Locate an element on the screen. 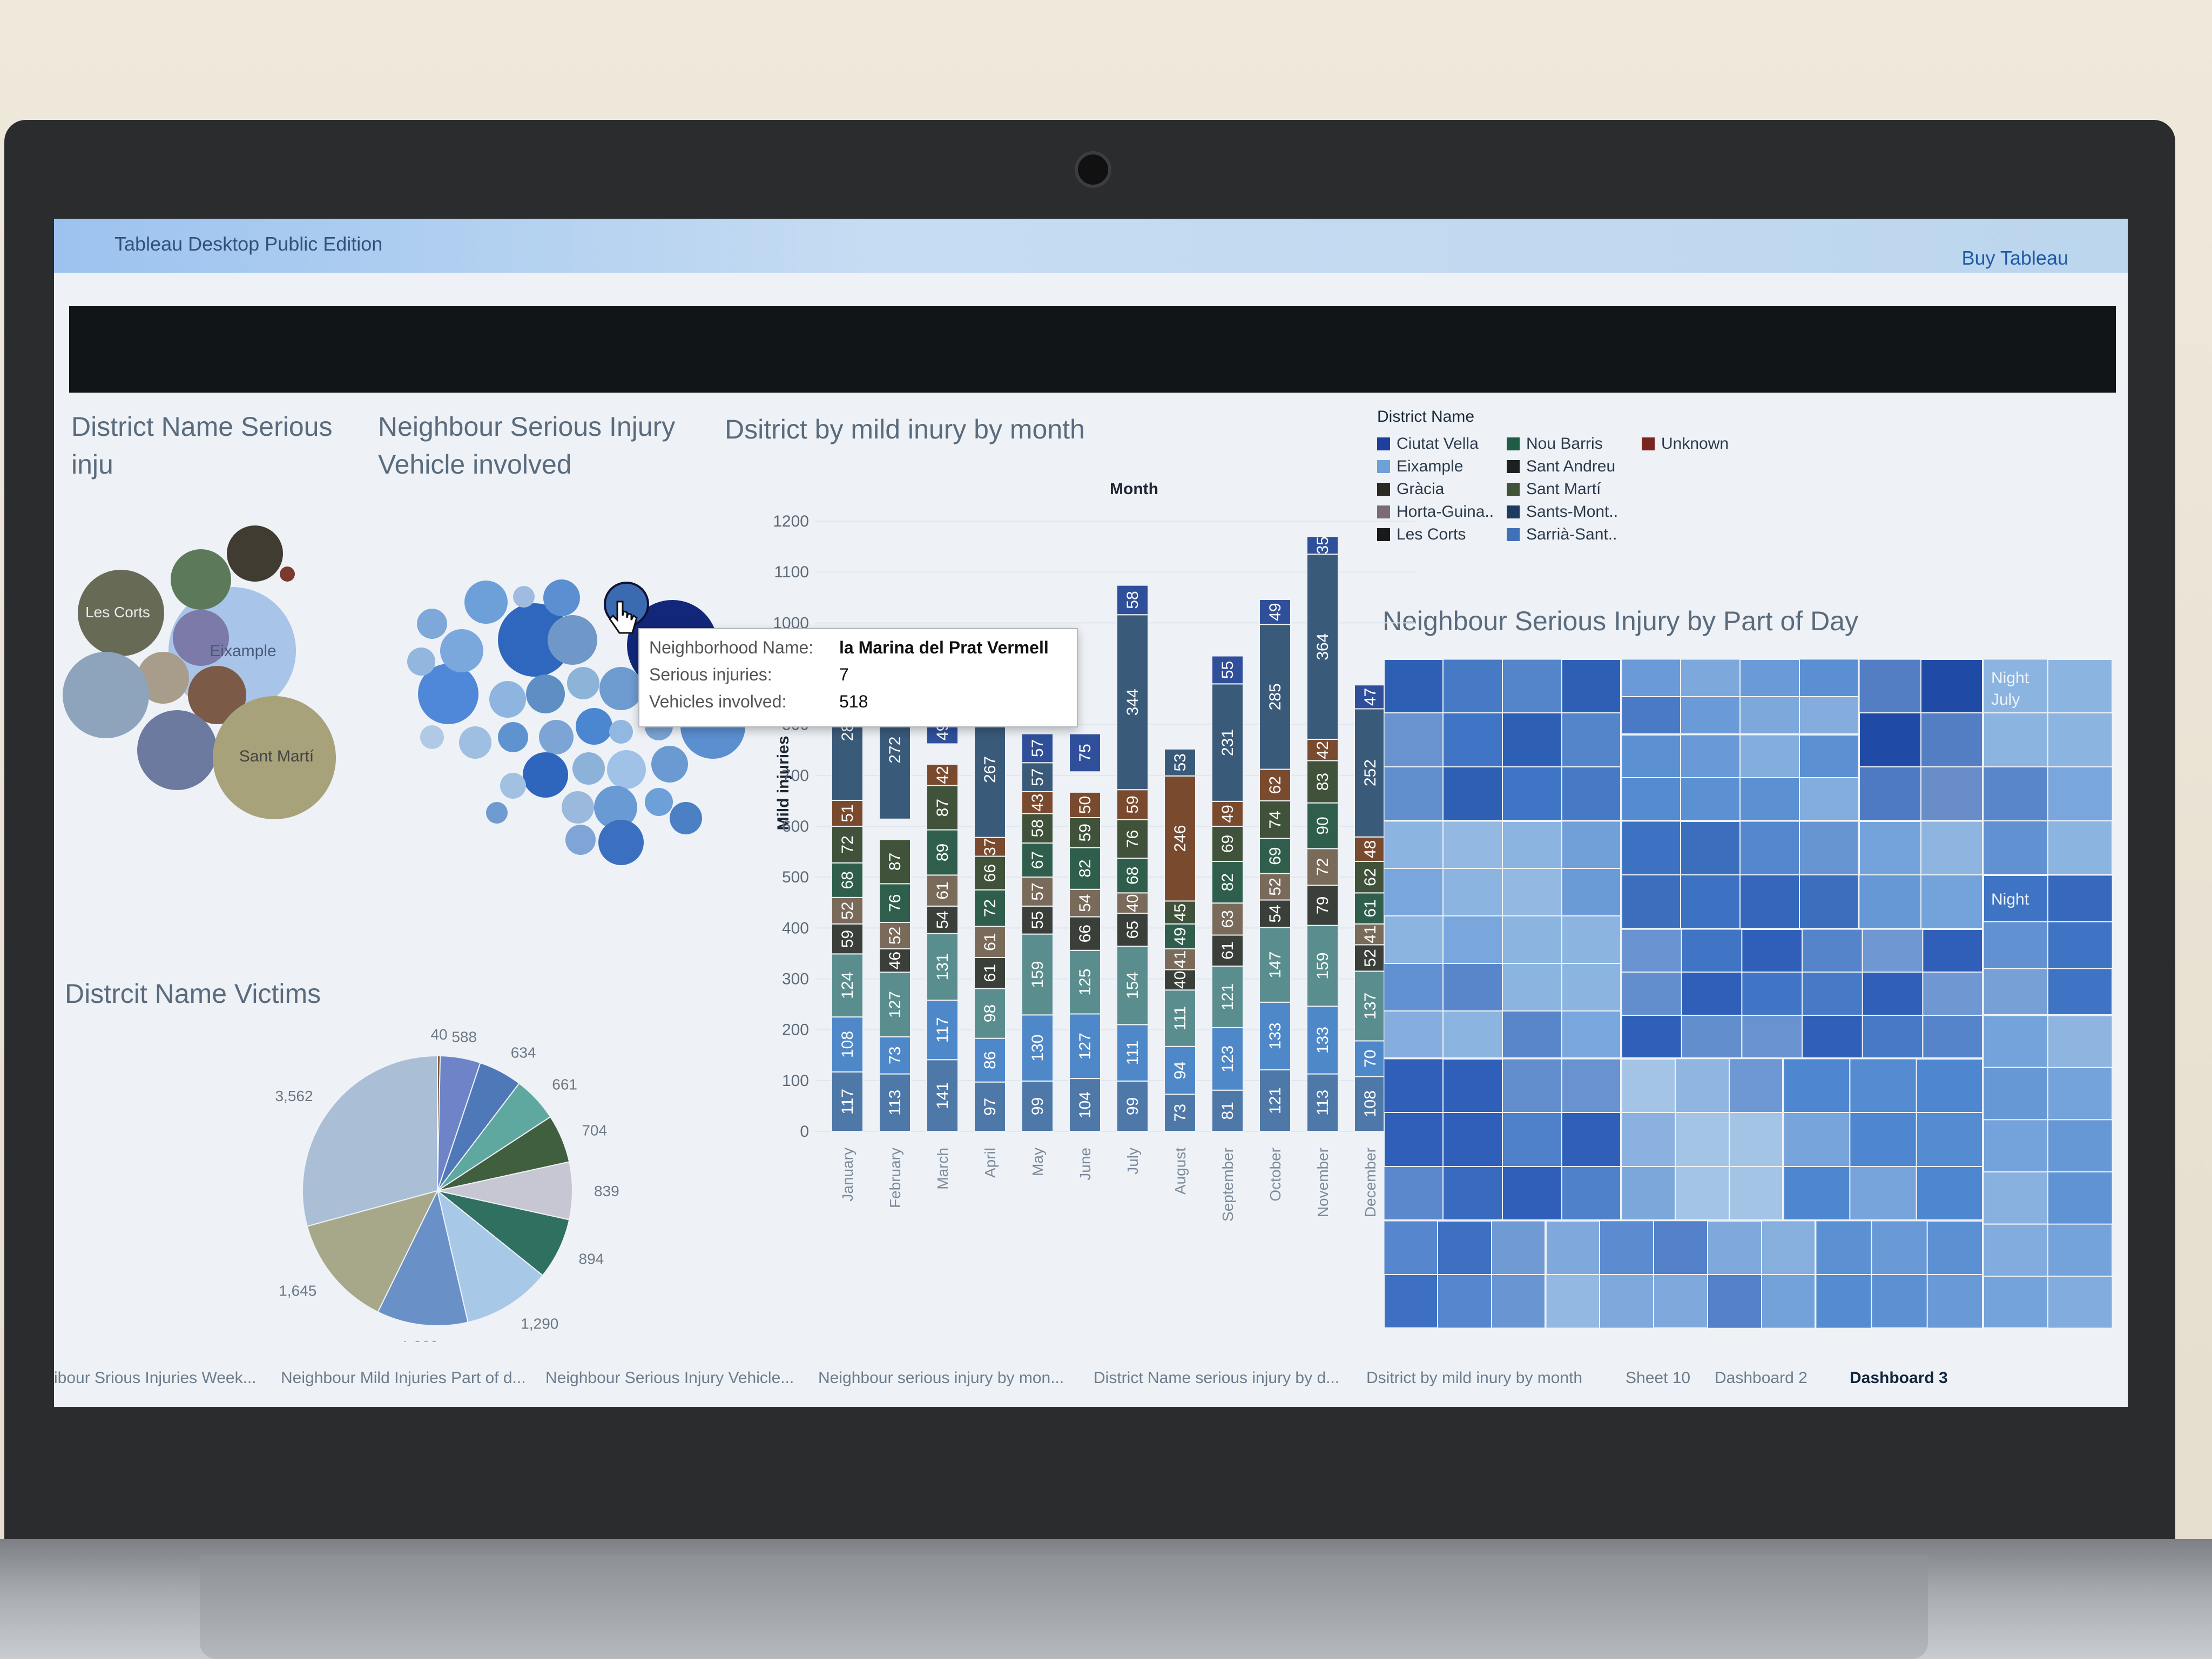 This screenshot has height=1659, width=2212. legend-item: Eixample is located at coordinates (1420, 466).